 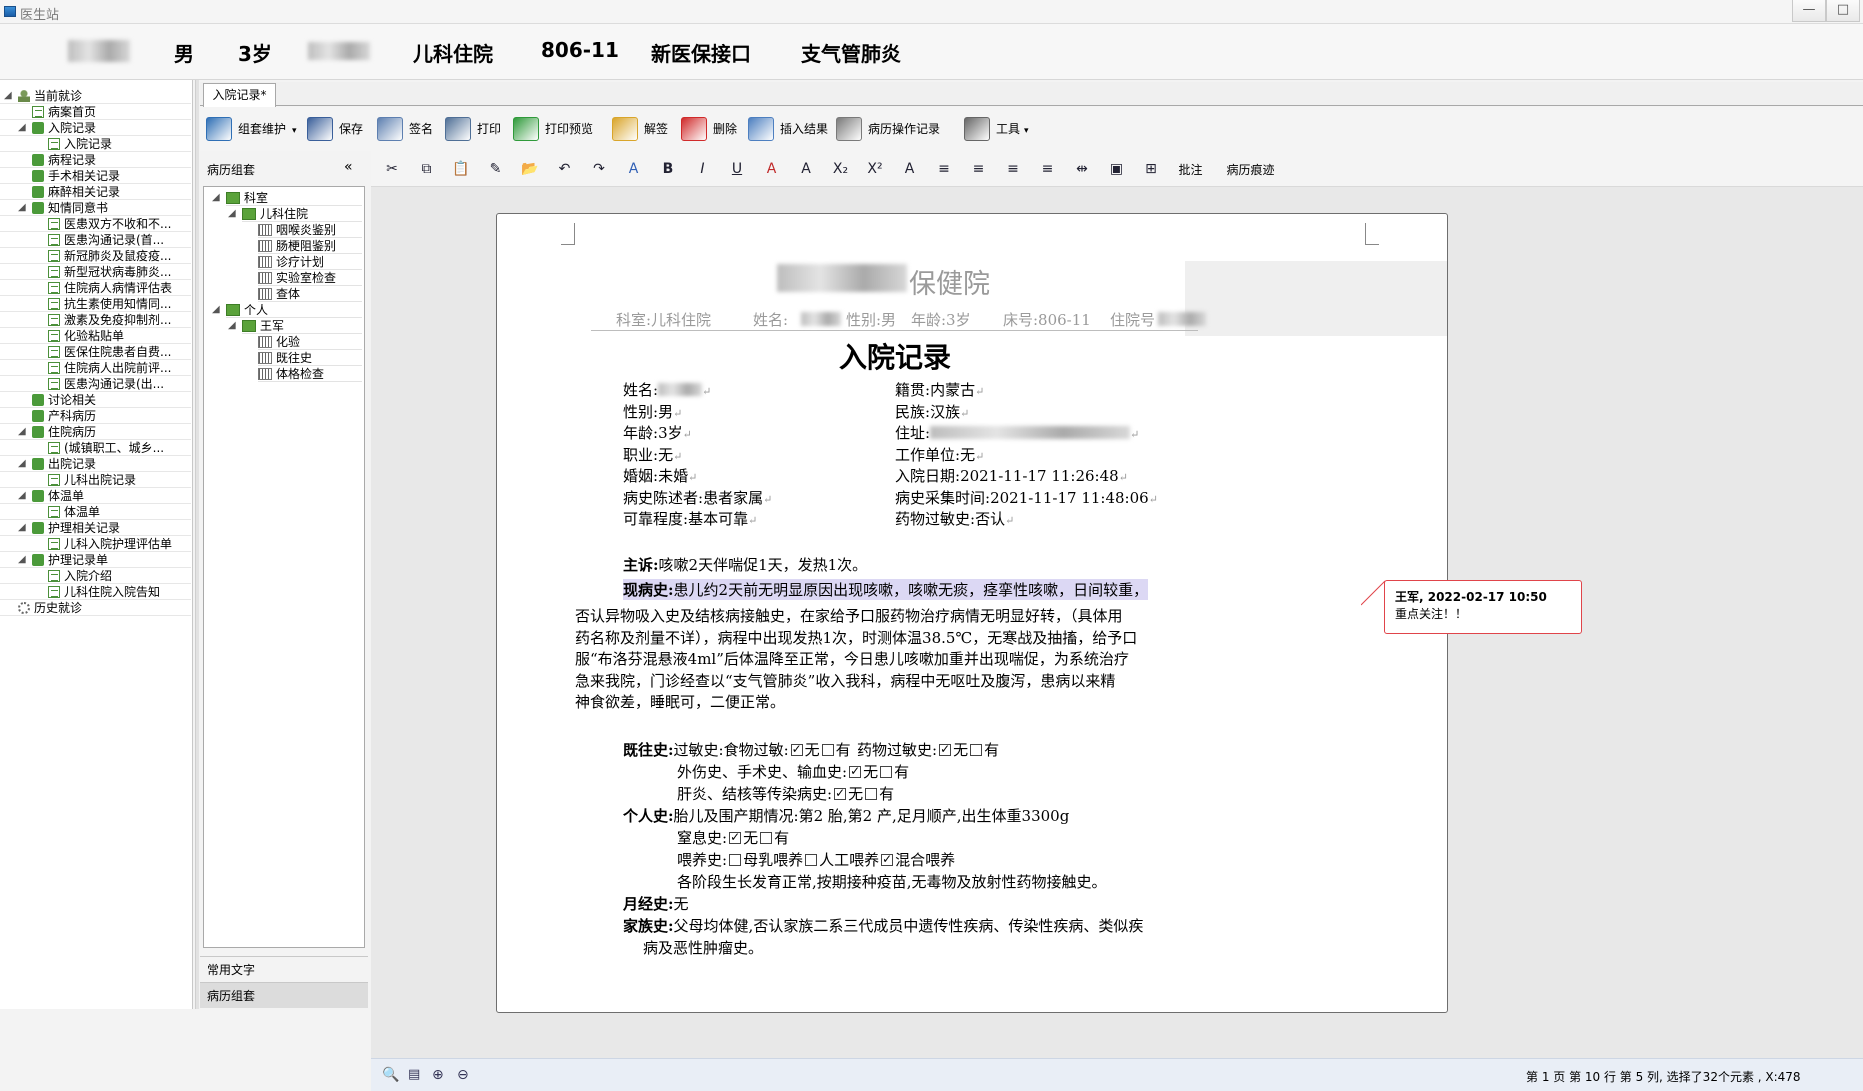 I want to click on insert-element-icon: ⊞, so click(x=1151, y=169).